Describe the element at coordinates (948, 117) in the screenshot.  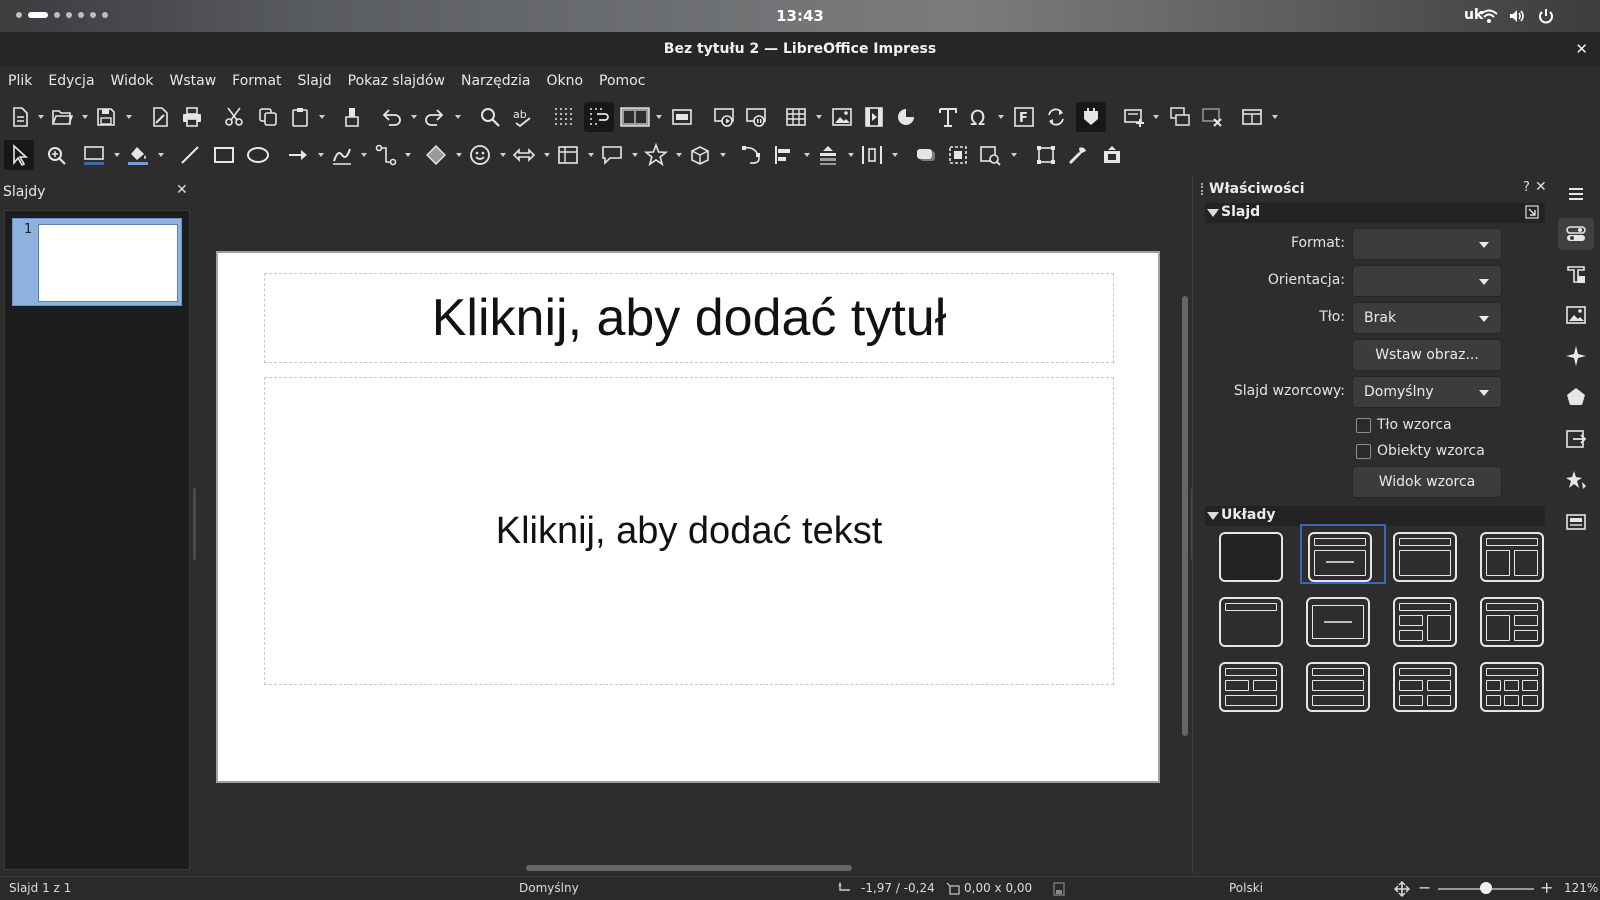
I see `insert-text-box-icon` at that location.